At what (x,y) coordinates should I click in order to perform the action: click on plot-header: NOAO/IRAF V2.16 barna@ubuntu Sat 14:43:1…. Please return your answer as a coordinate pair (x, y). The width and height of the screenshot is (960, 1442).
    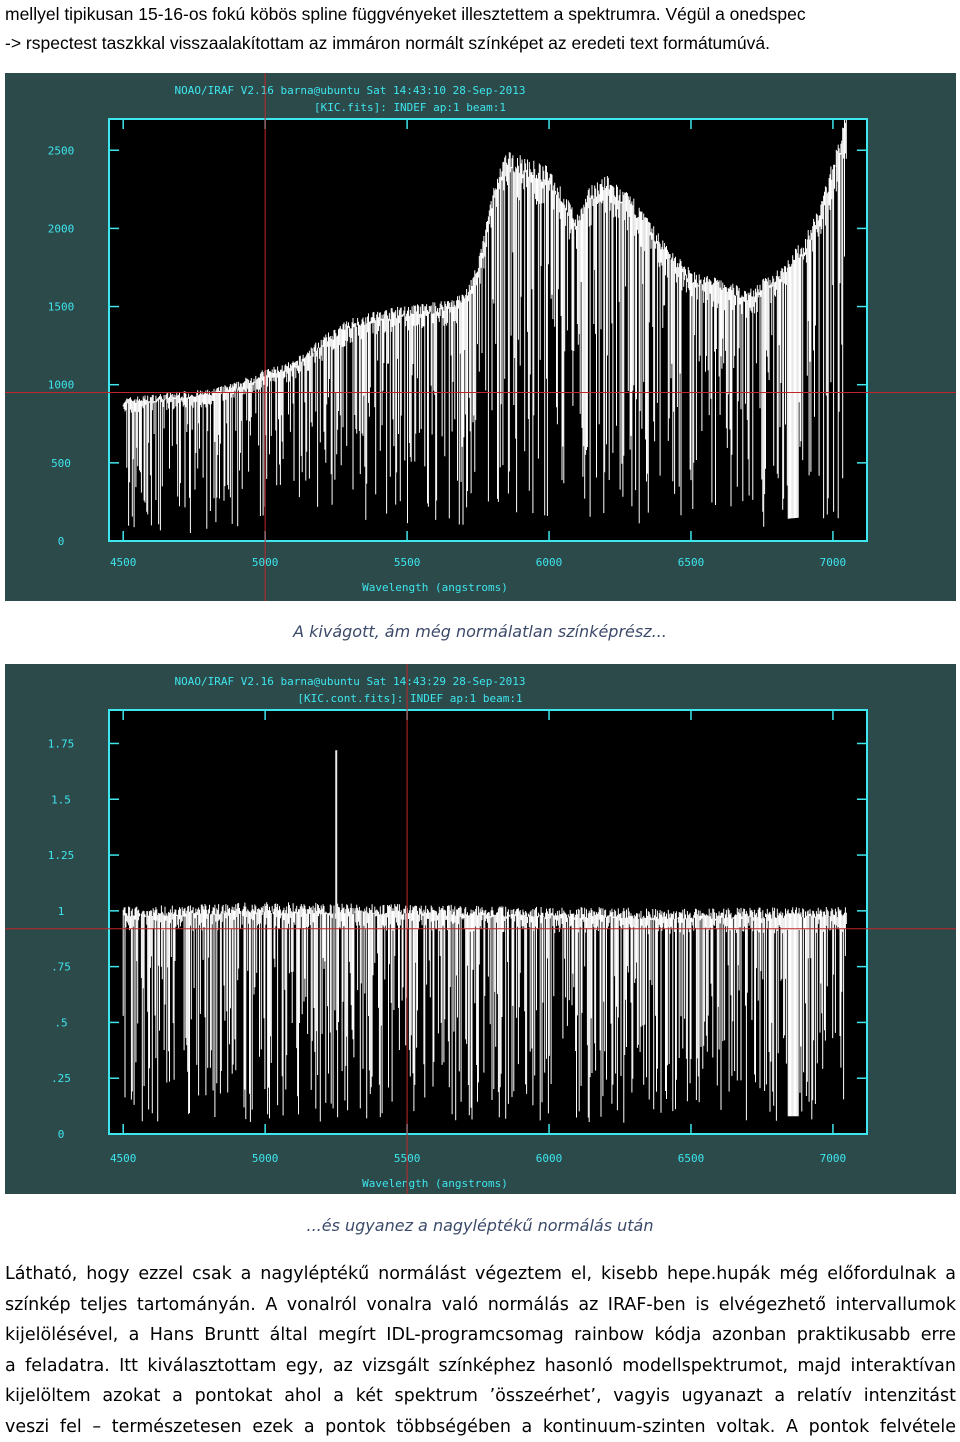
    Looking at the image, I should click on (350, 90).